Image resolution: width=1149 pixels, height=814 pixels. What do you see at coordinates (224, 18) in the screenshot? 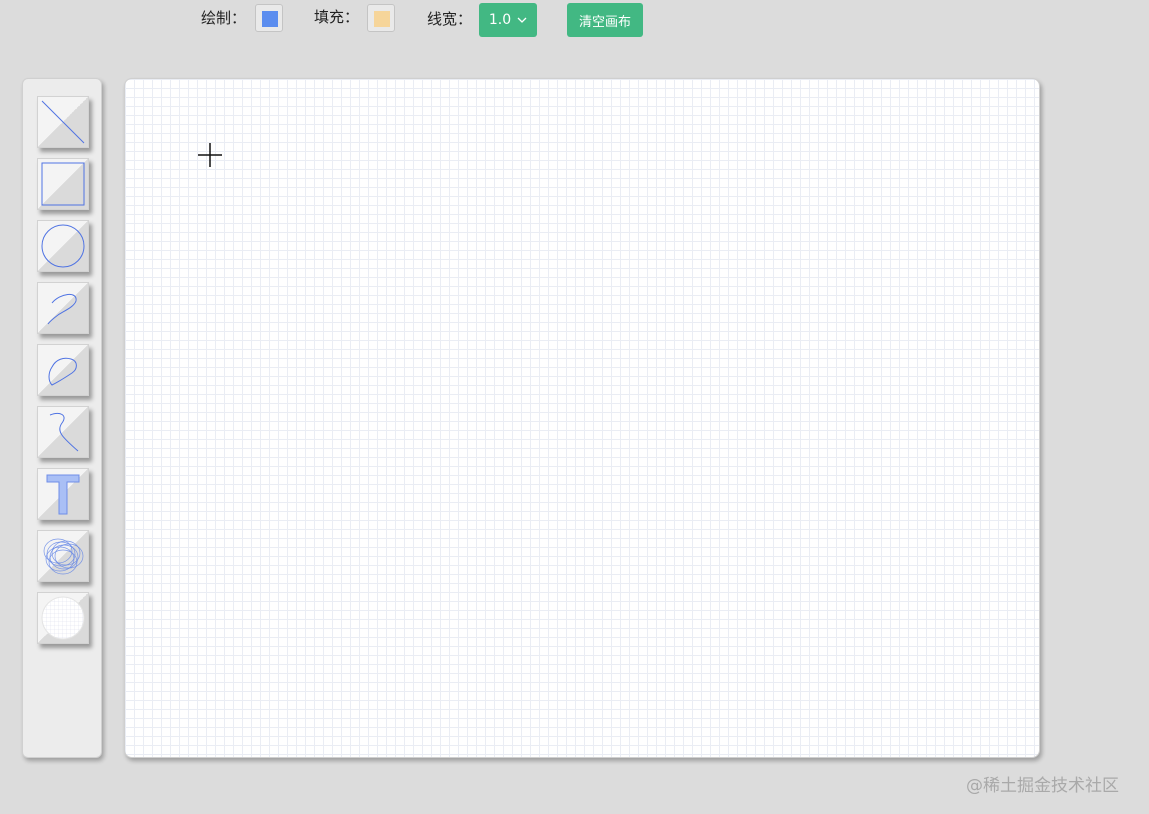
I see `stroke-color-label: 绘制：` at bounding box center [224, 18].